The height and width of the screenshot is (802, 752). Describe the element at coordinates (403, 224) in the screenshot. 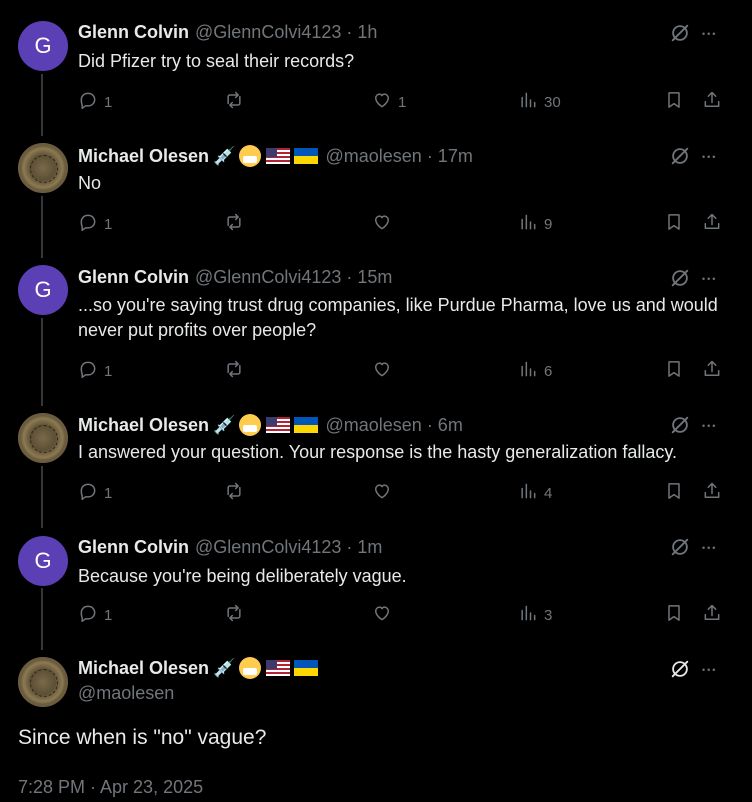

I see `tweet-actions: 19` at that location.